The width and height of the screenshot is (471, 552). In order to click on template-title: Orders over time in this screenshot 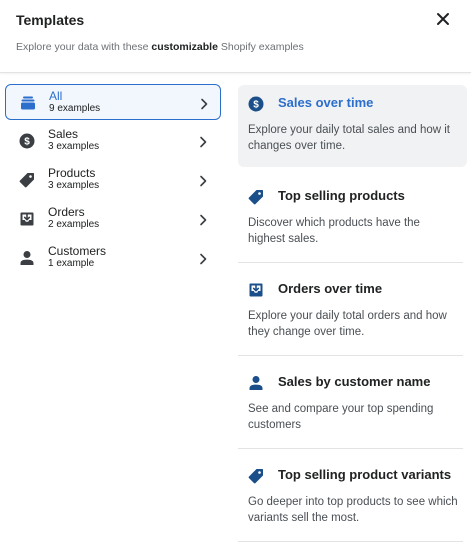, I will do `click(330, 288)`.